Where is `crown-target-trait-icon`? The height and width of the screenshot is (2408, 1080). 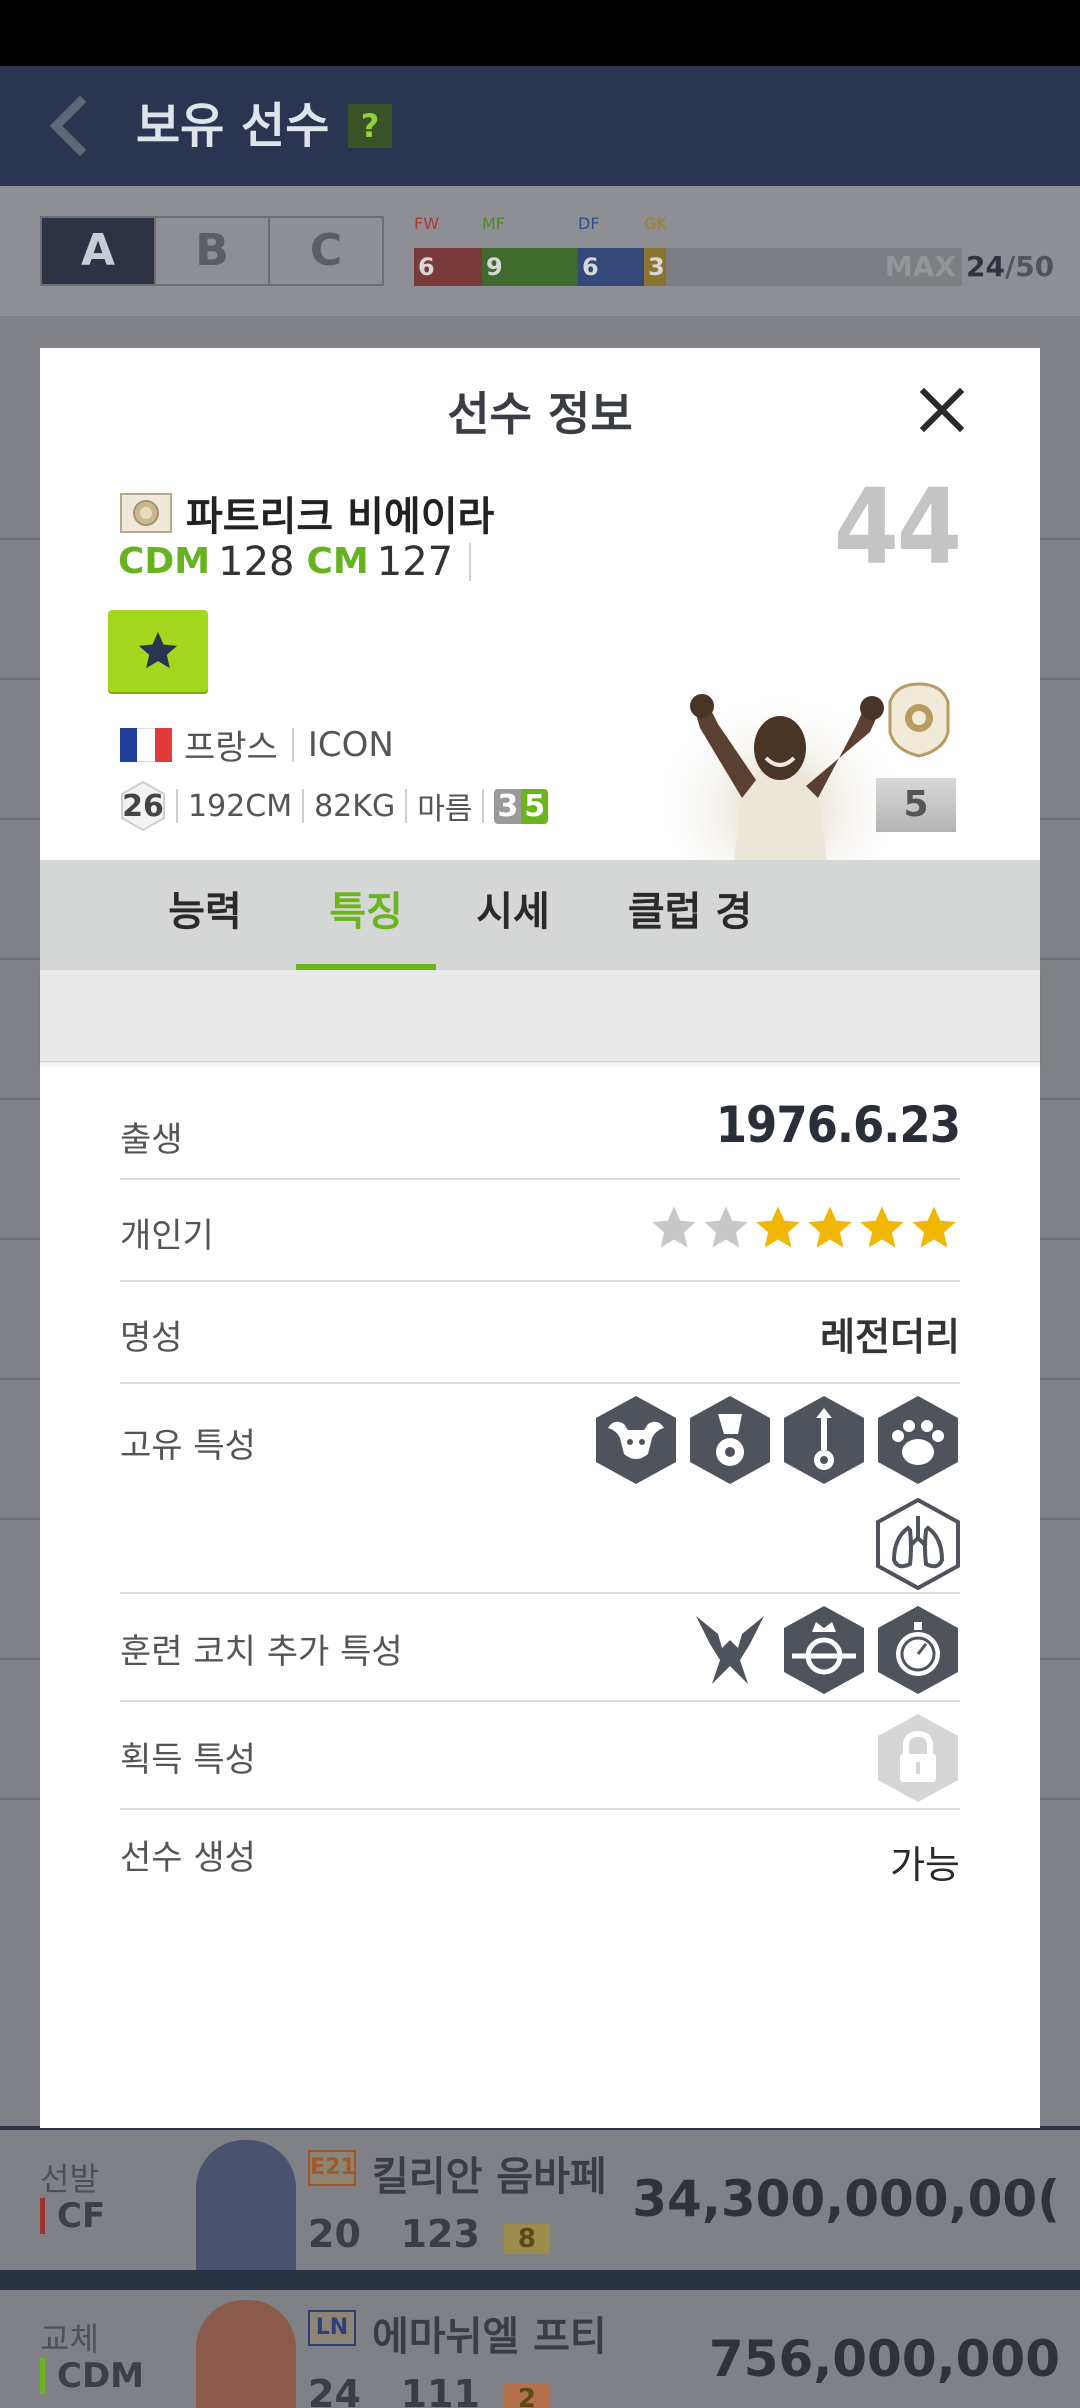
crown-target-trait-icon is located at coordinates (824, 1650).